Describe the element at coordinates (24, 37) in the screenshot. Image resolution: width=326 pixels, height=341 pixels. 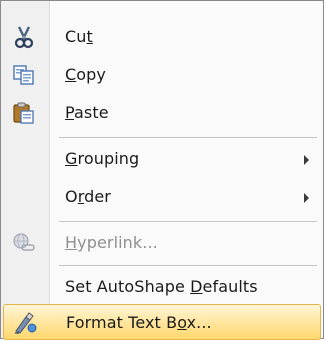
I see `scissors-icon` at that location.